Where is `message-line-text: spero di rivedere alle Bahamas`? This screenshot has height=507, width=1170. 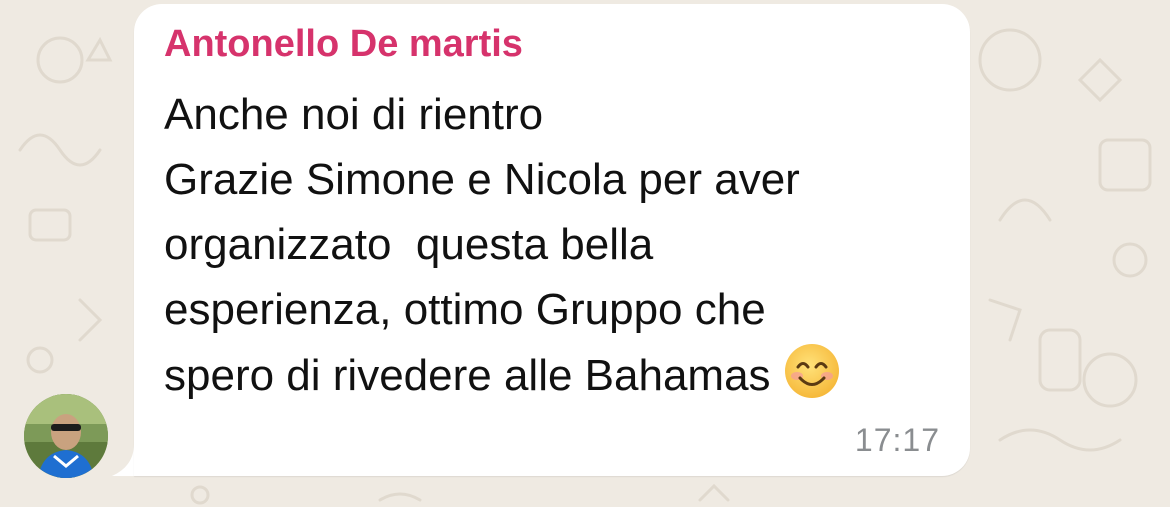 message-line-text: spero di rivedere alle Bahamas is located at coordinates (467, 375).